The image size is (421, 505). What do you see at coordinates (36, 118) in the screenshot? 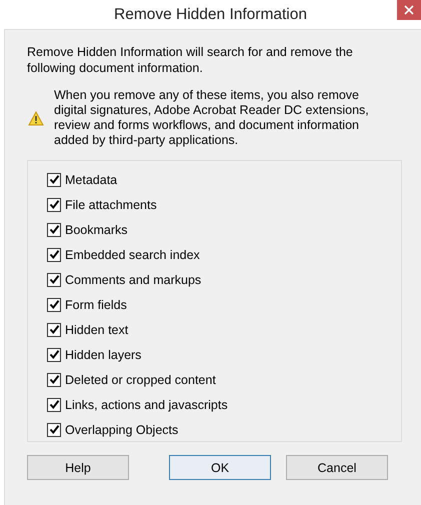
I see `warning-icon` at bounding box center [36, 118].